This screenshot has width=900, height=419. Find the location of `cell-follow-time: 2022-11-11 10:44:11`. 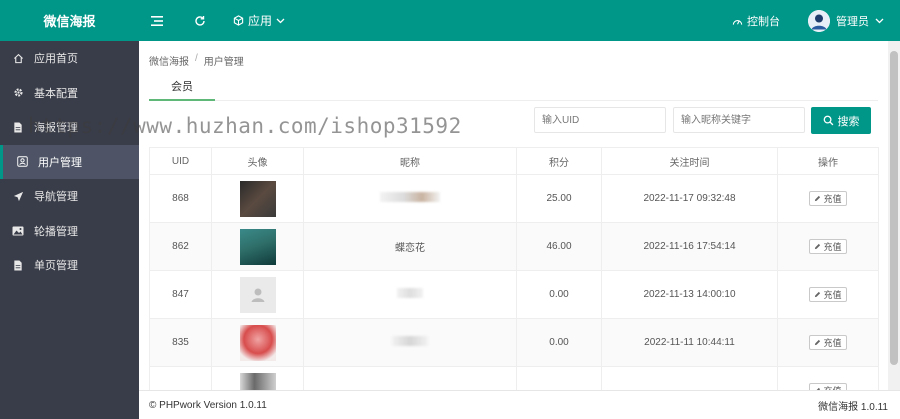

cell-follow-time: 2022-11-11 10:44:11 is located at coordinates (689, 342).